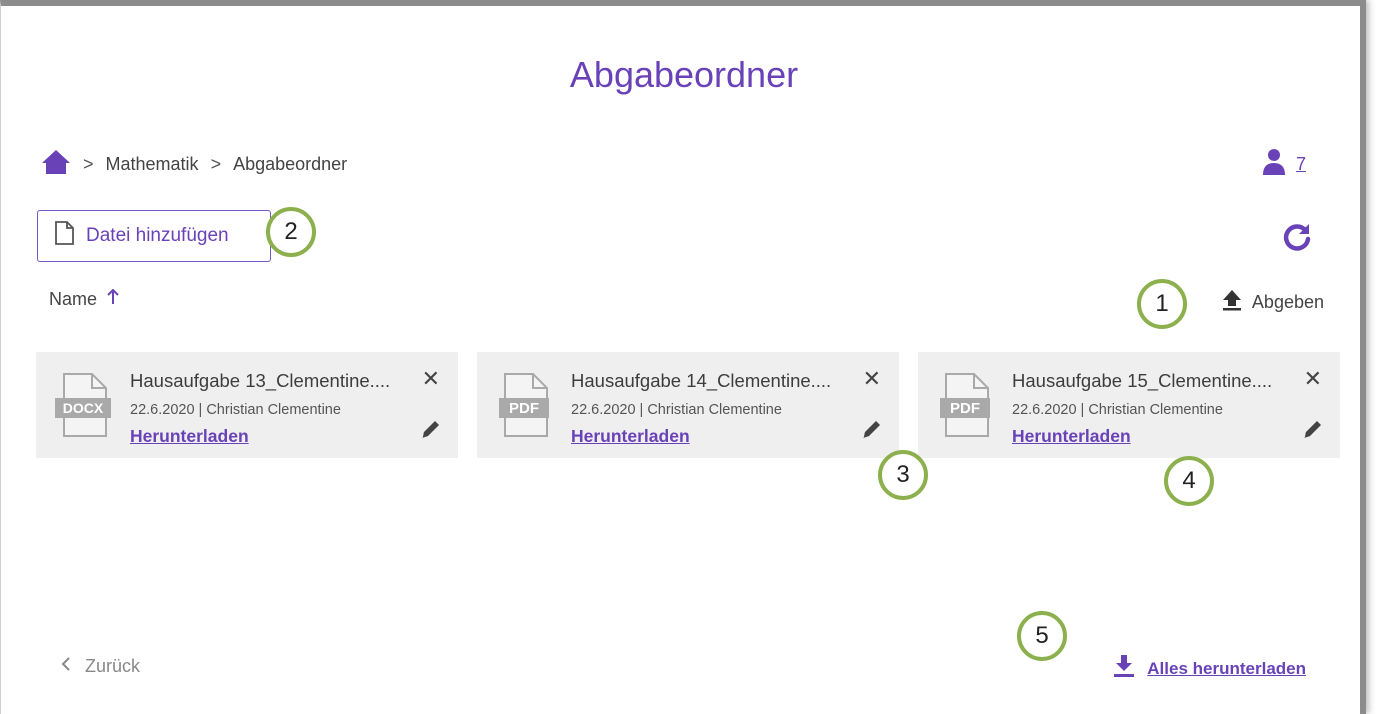 The image size is (1378, 714). Describe the element at coordinates (1301, 164) in the screenshot. I see `members-count: 7` at that location.